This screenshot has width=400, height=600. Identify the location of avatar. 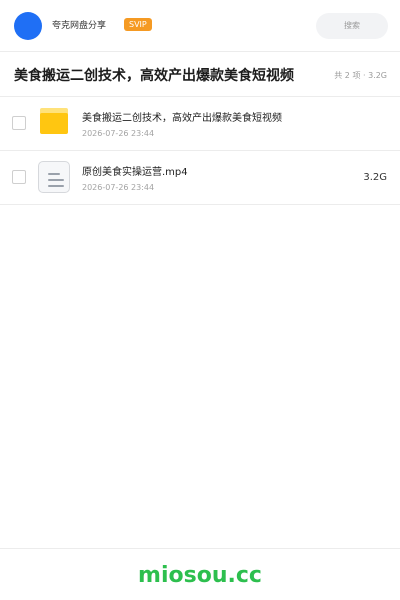
(28, 26).